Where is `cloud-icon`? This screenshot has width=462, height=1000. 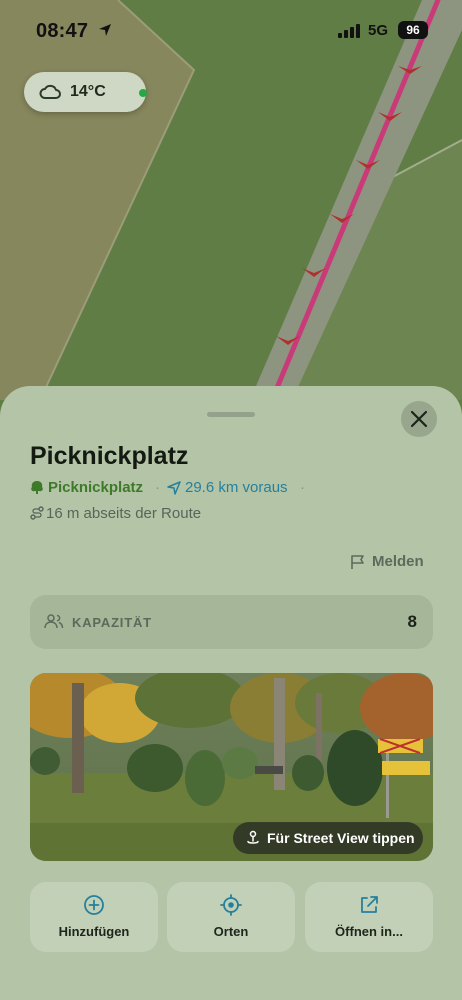
cloud-icon is located at coordinates (50, 91).